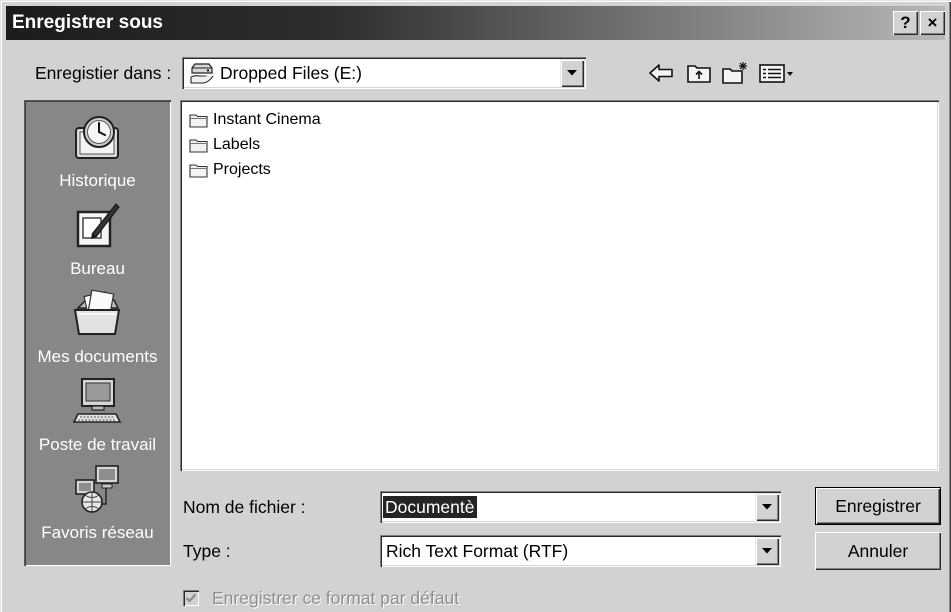  I want to click on place-my-documents: Mes documents, so click(97, 324).